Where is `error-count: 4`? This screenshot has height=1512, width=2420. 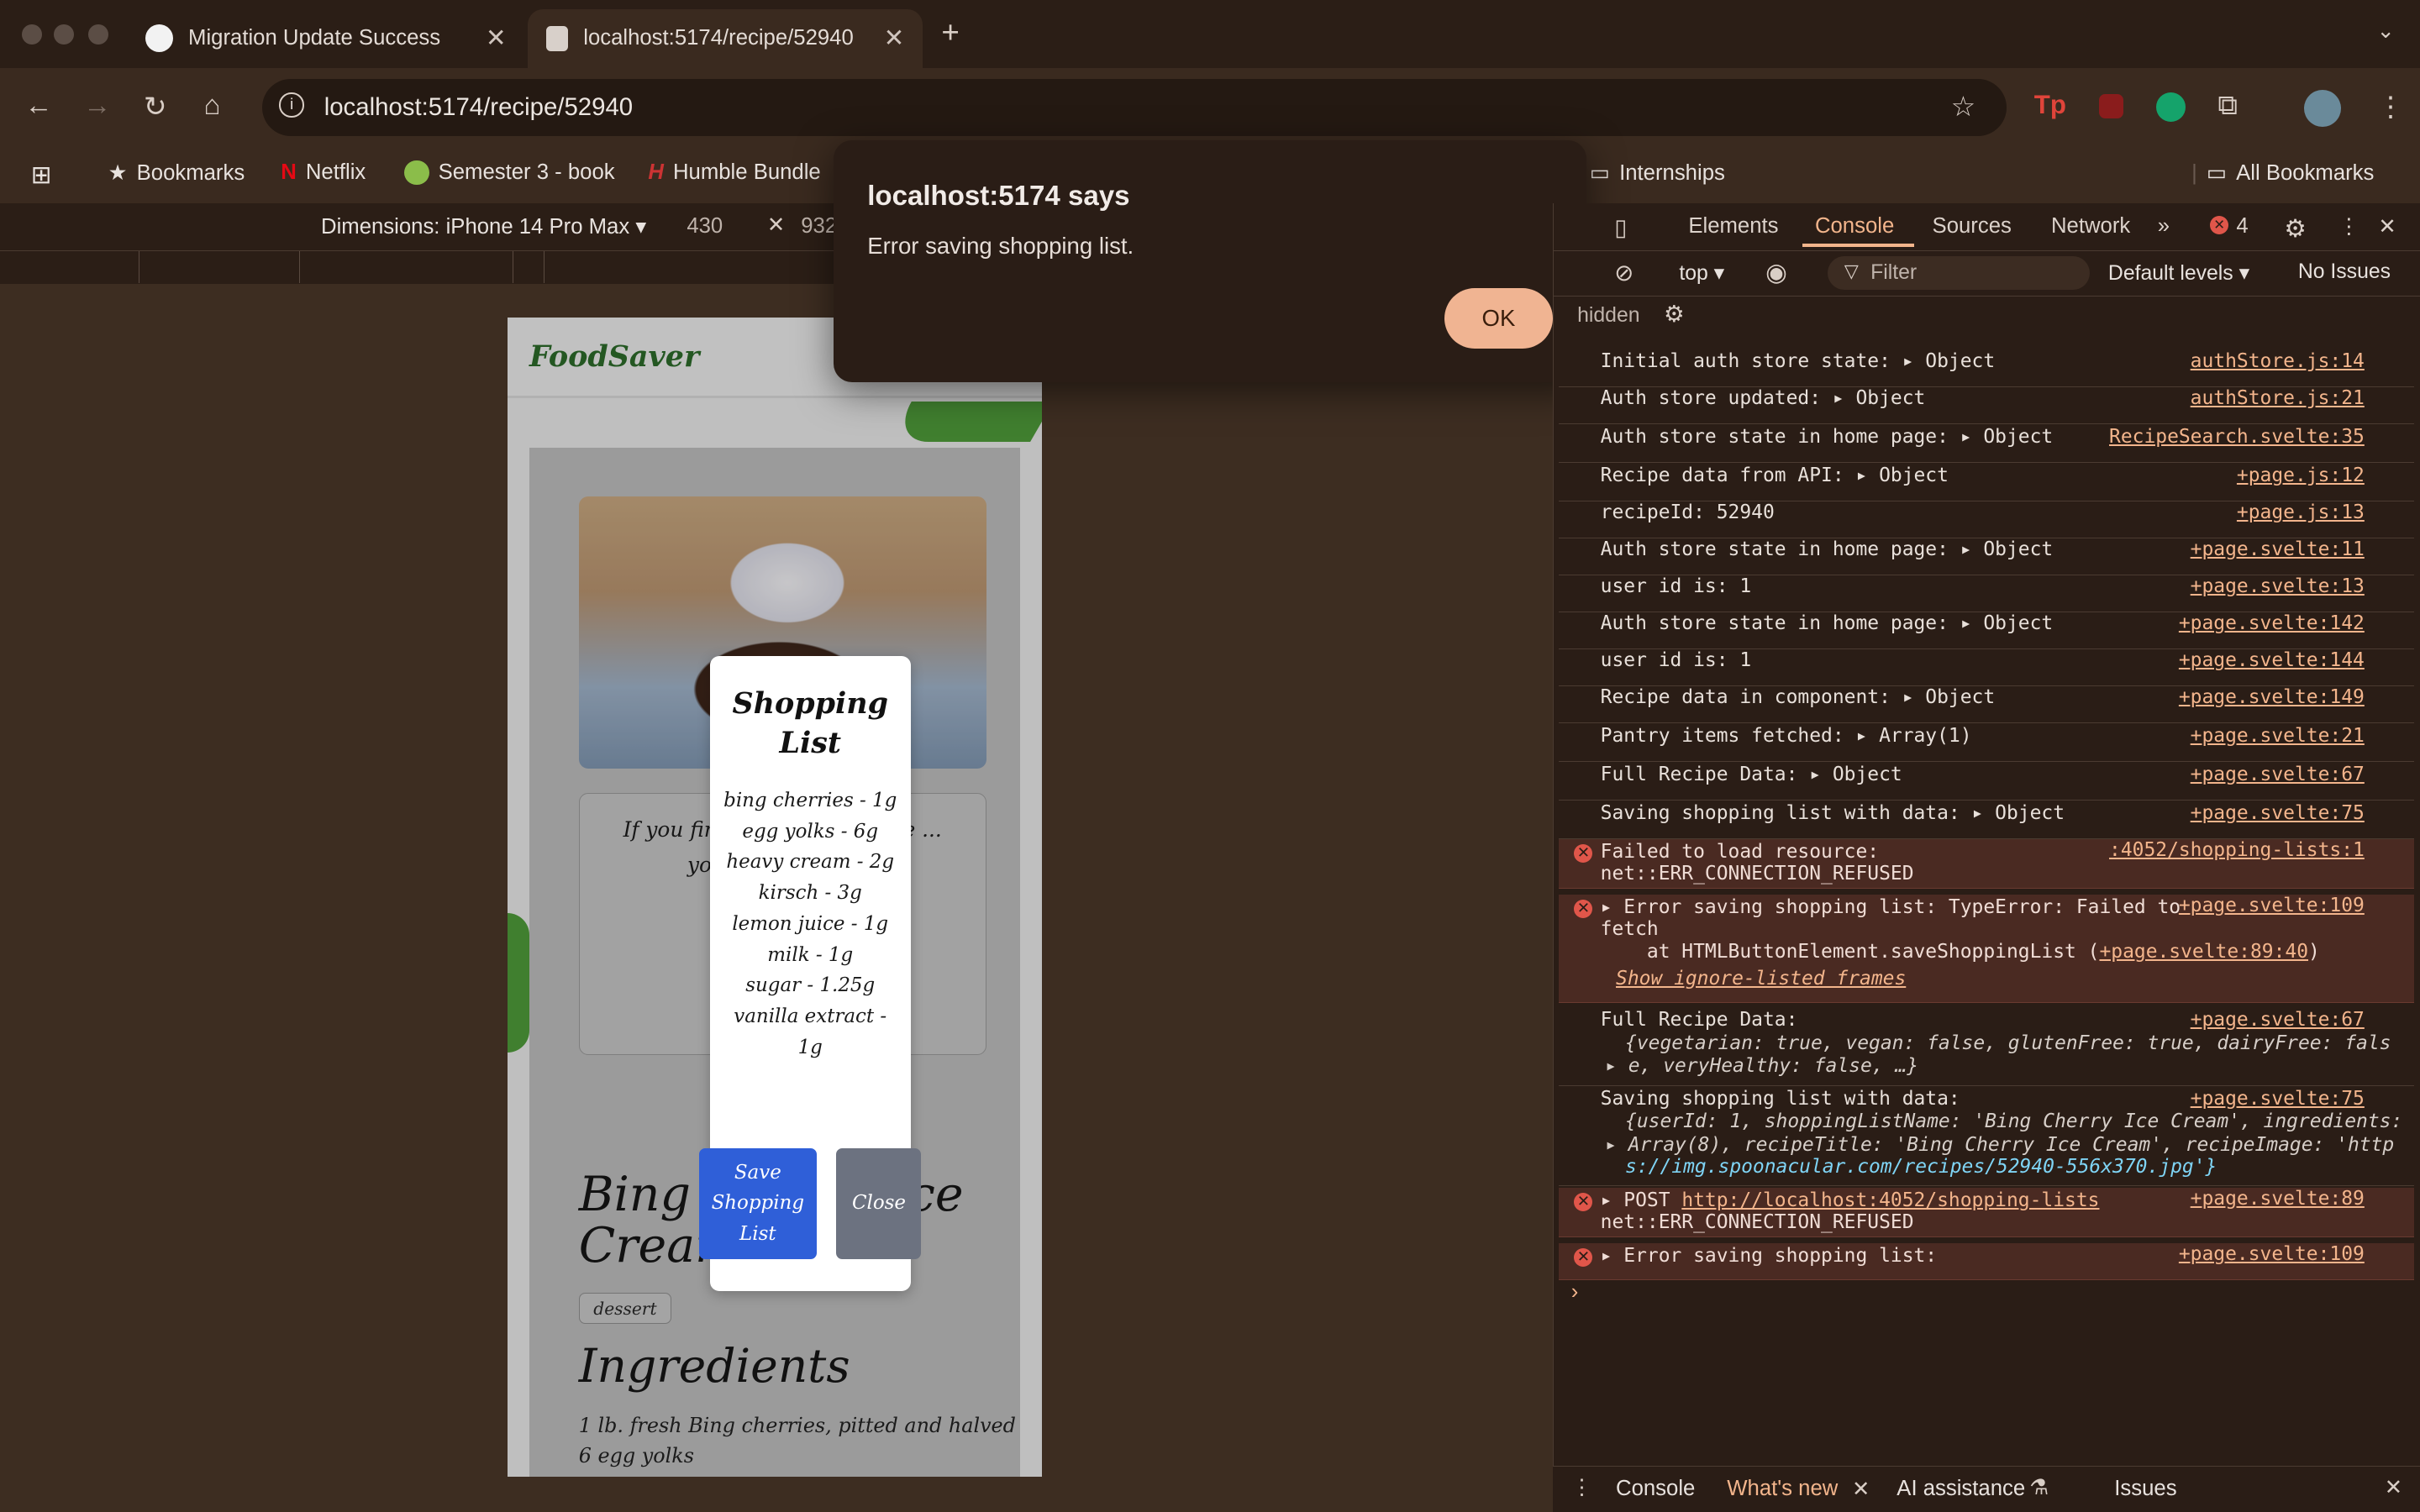 error-count: 4 is located at coordinates (2242, 226).